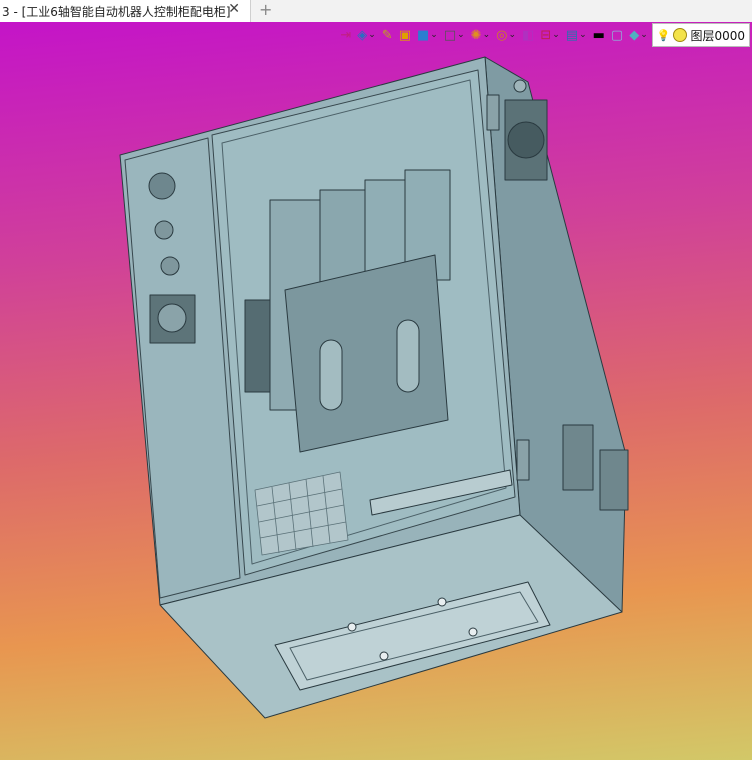 Image resolution: width=752 pixels, height=760 pixels. What do you see at coordinates (376, 11) in the screenshot?
I see `tab-bar: 3 - [工业6轴智能自动机器人控制柜配电柜] ✕ +` at bounding box center [376, 11].